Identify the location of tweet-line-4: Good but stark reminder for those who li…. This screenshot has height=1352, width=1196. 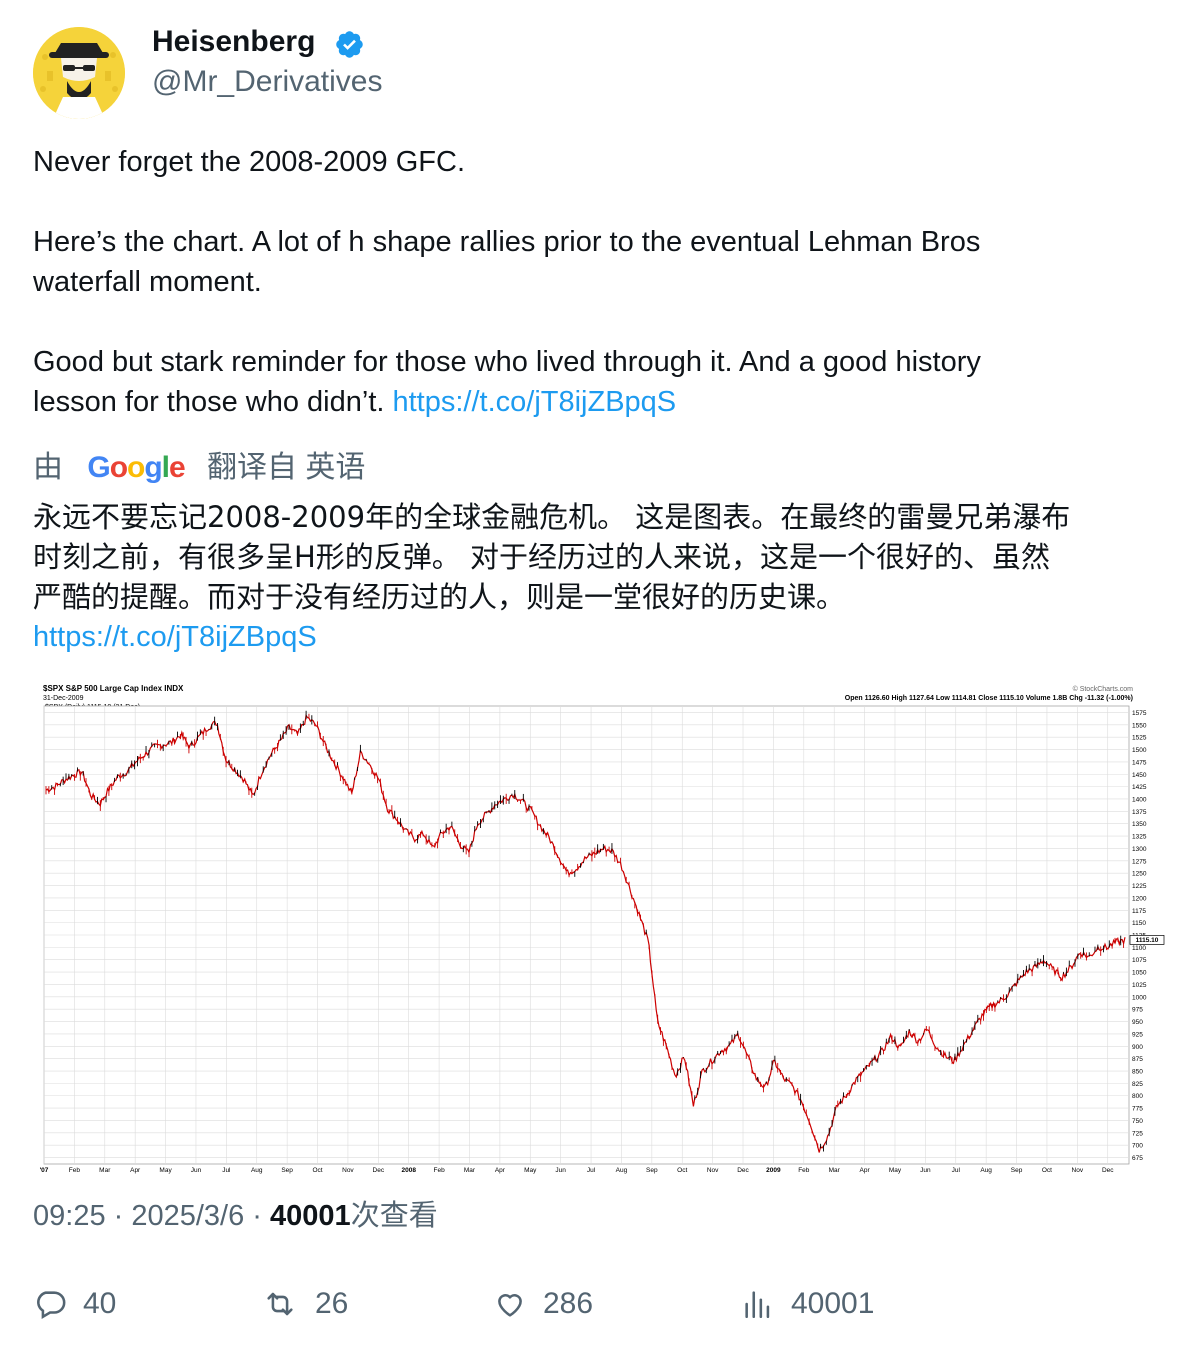
(507, 362).